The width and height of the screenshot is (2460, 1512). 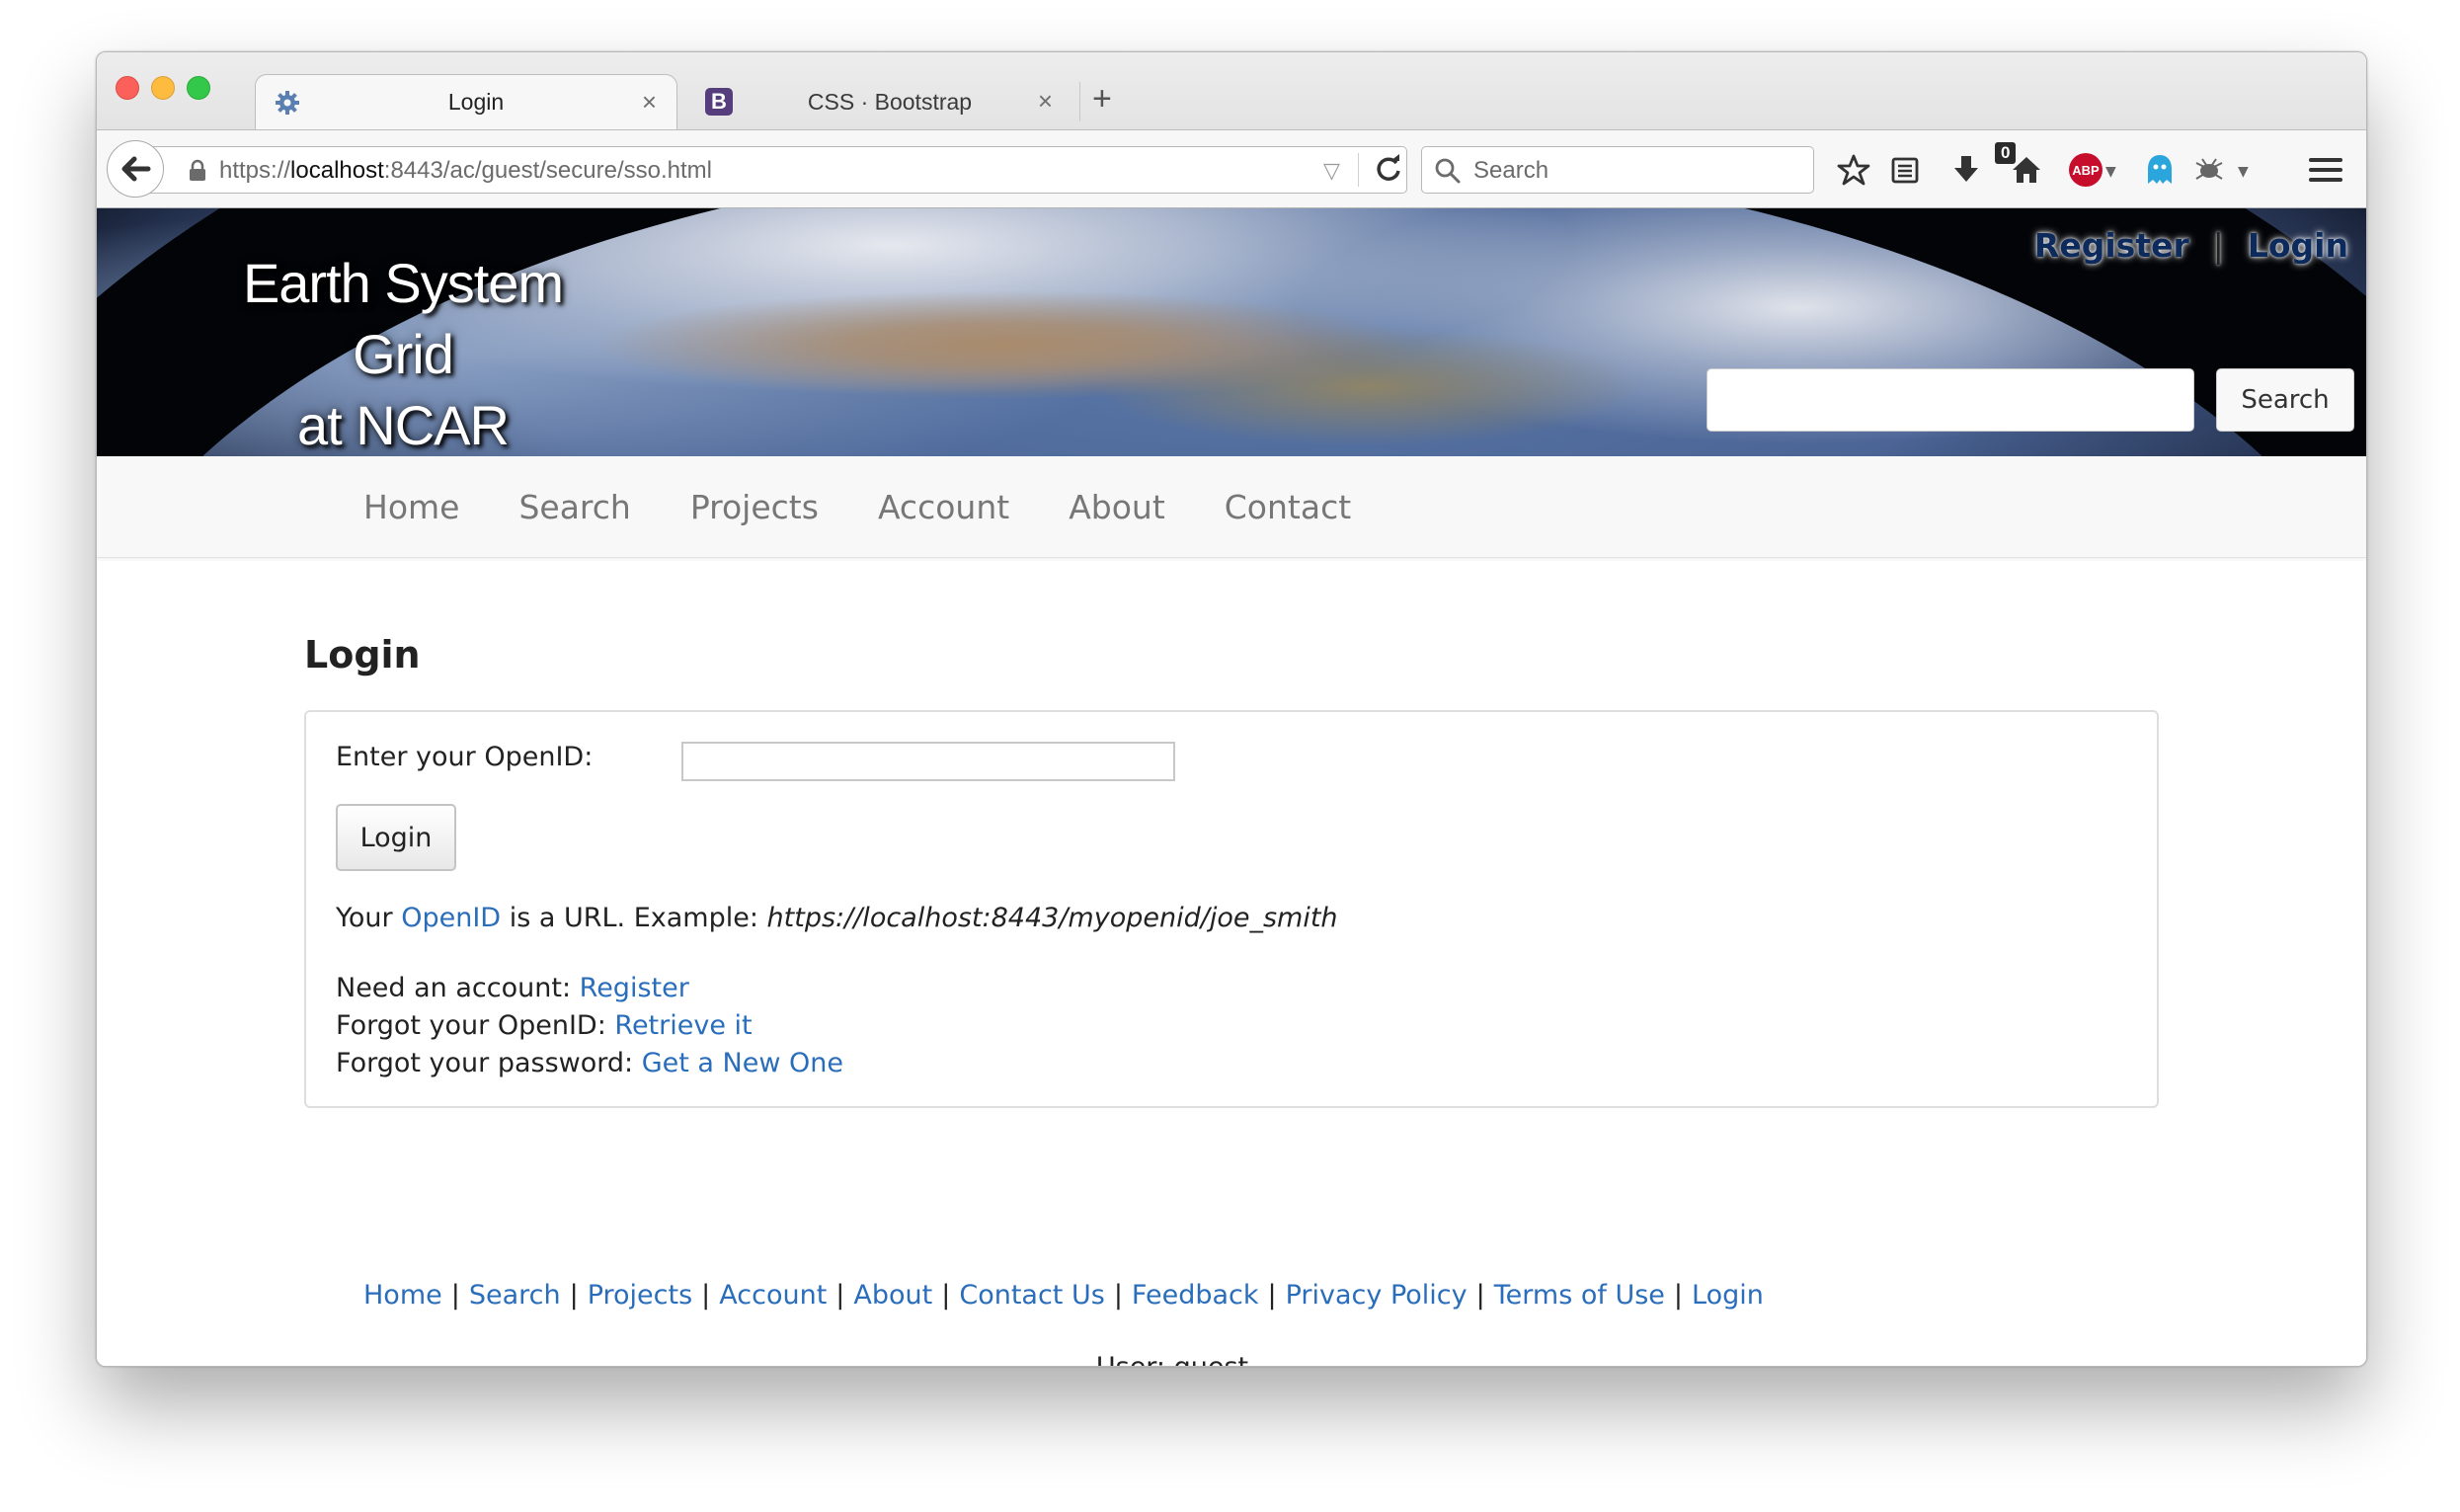 I want to click on tab-title: Login, so click(x=476, y=102).